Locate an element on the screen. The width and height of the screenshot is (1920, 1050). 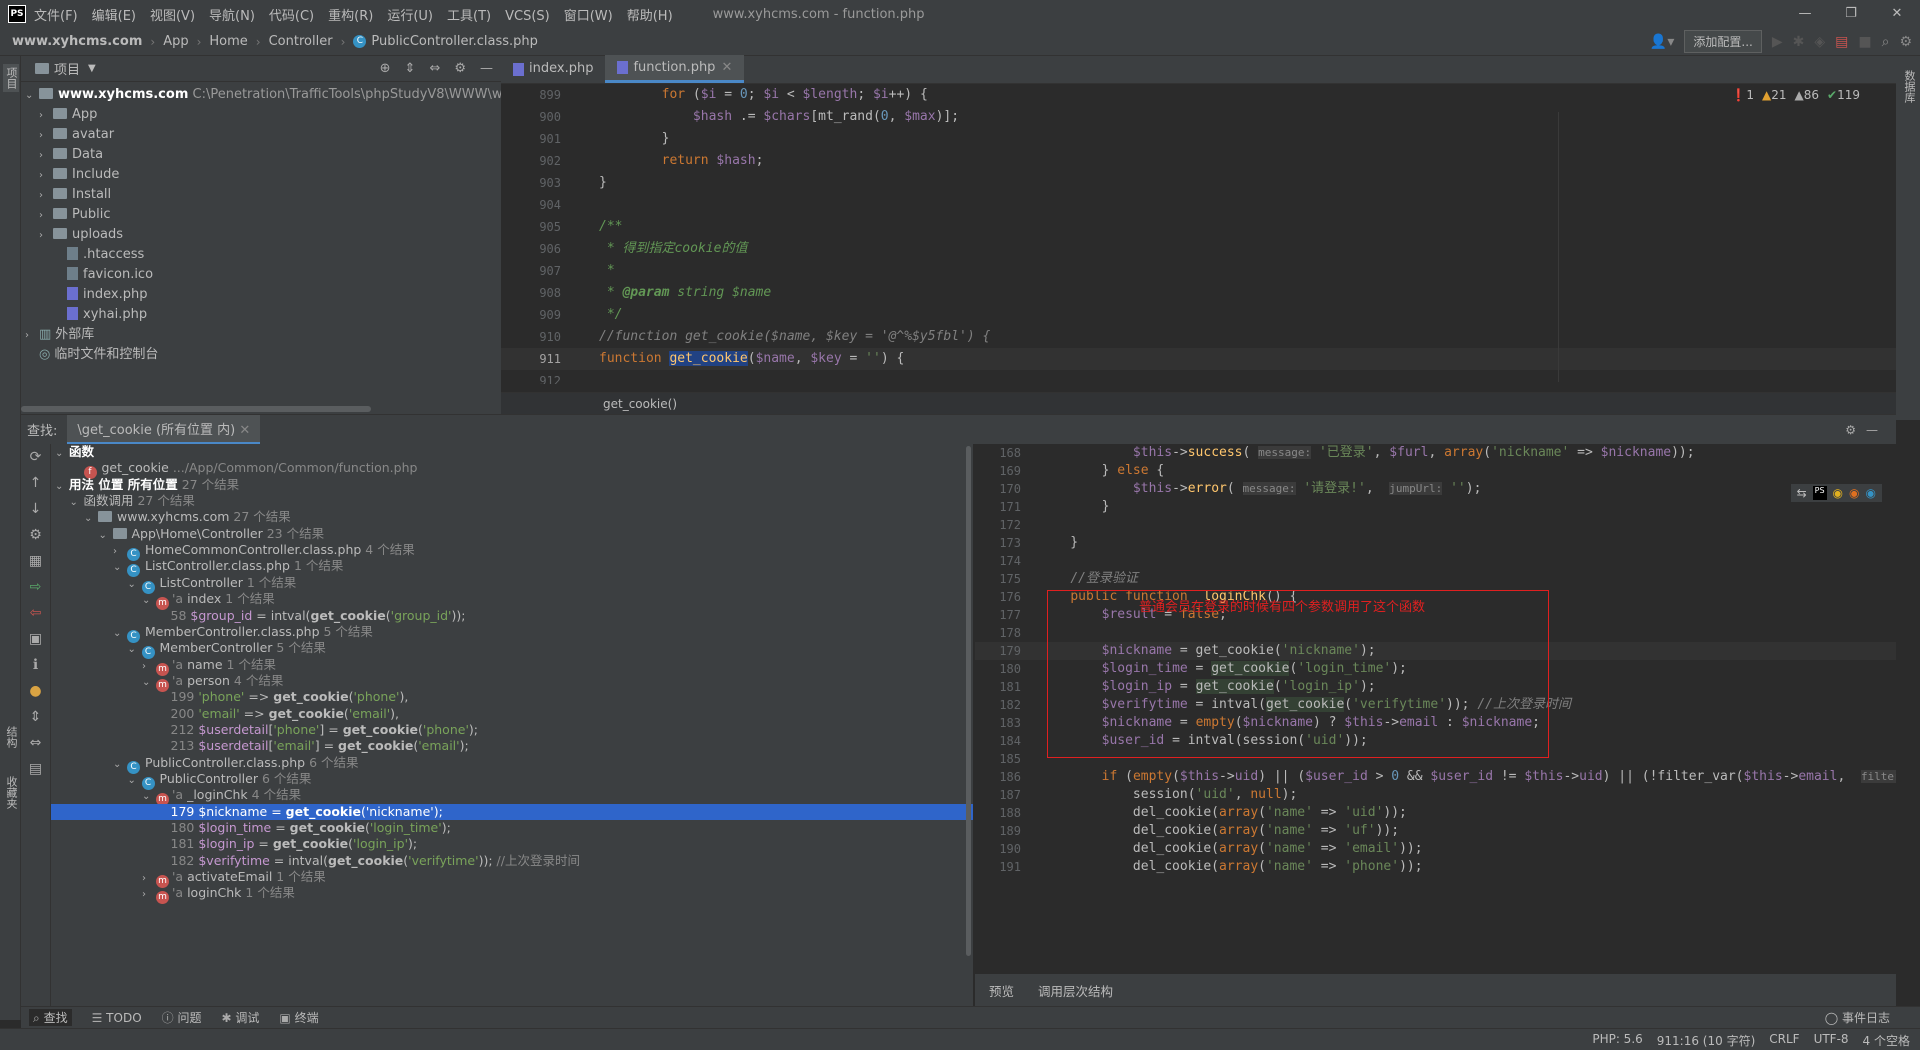
horizontal-scrollbar is located at coordinates (196, 409).